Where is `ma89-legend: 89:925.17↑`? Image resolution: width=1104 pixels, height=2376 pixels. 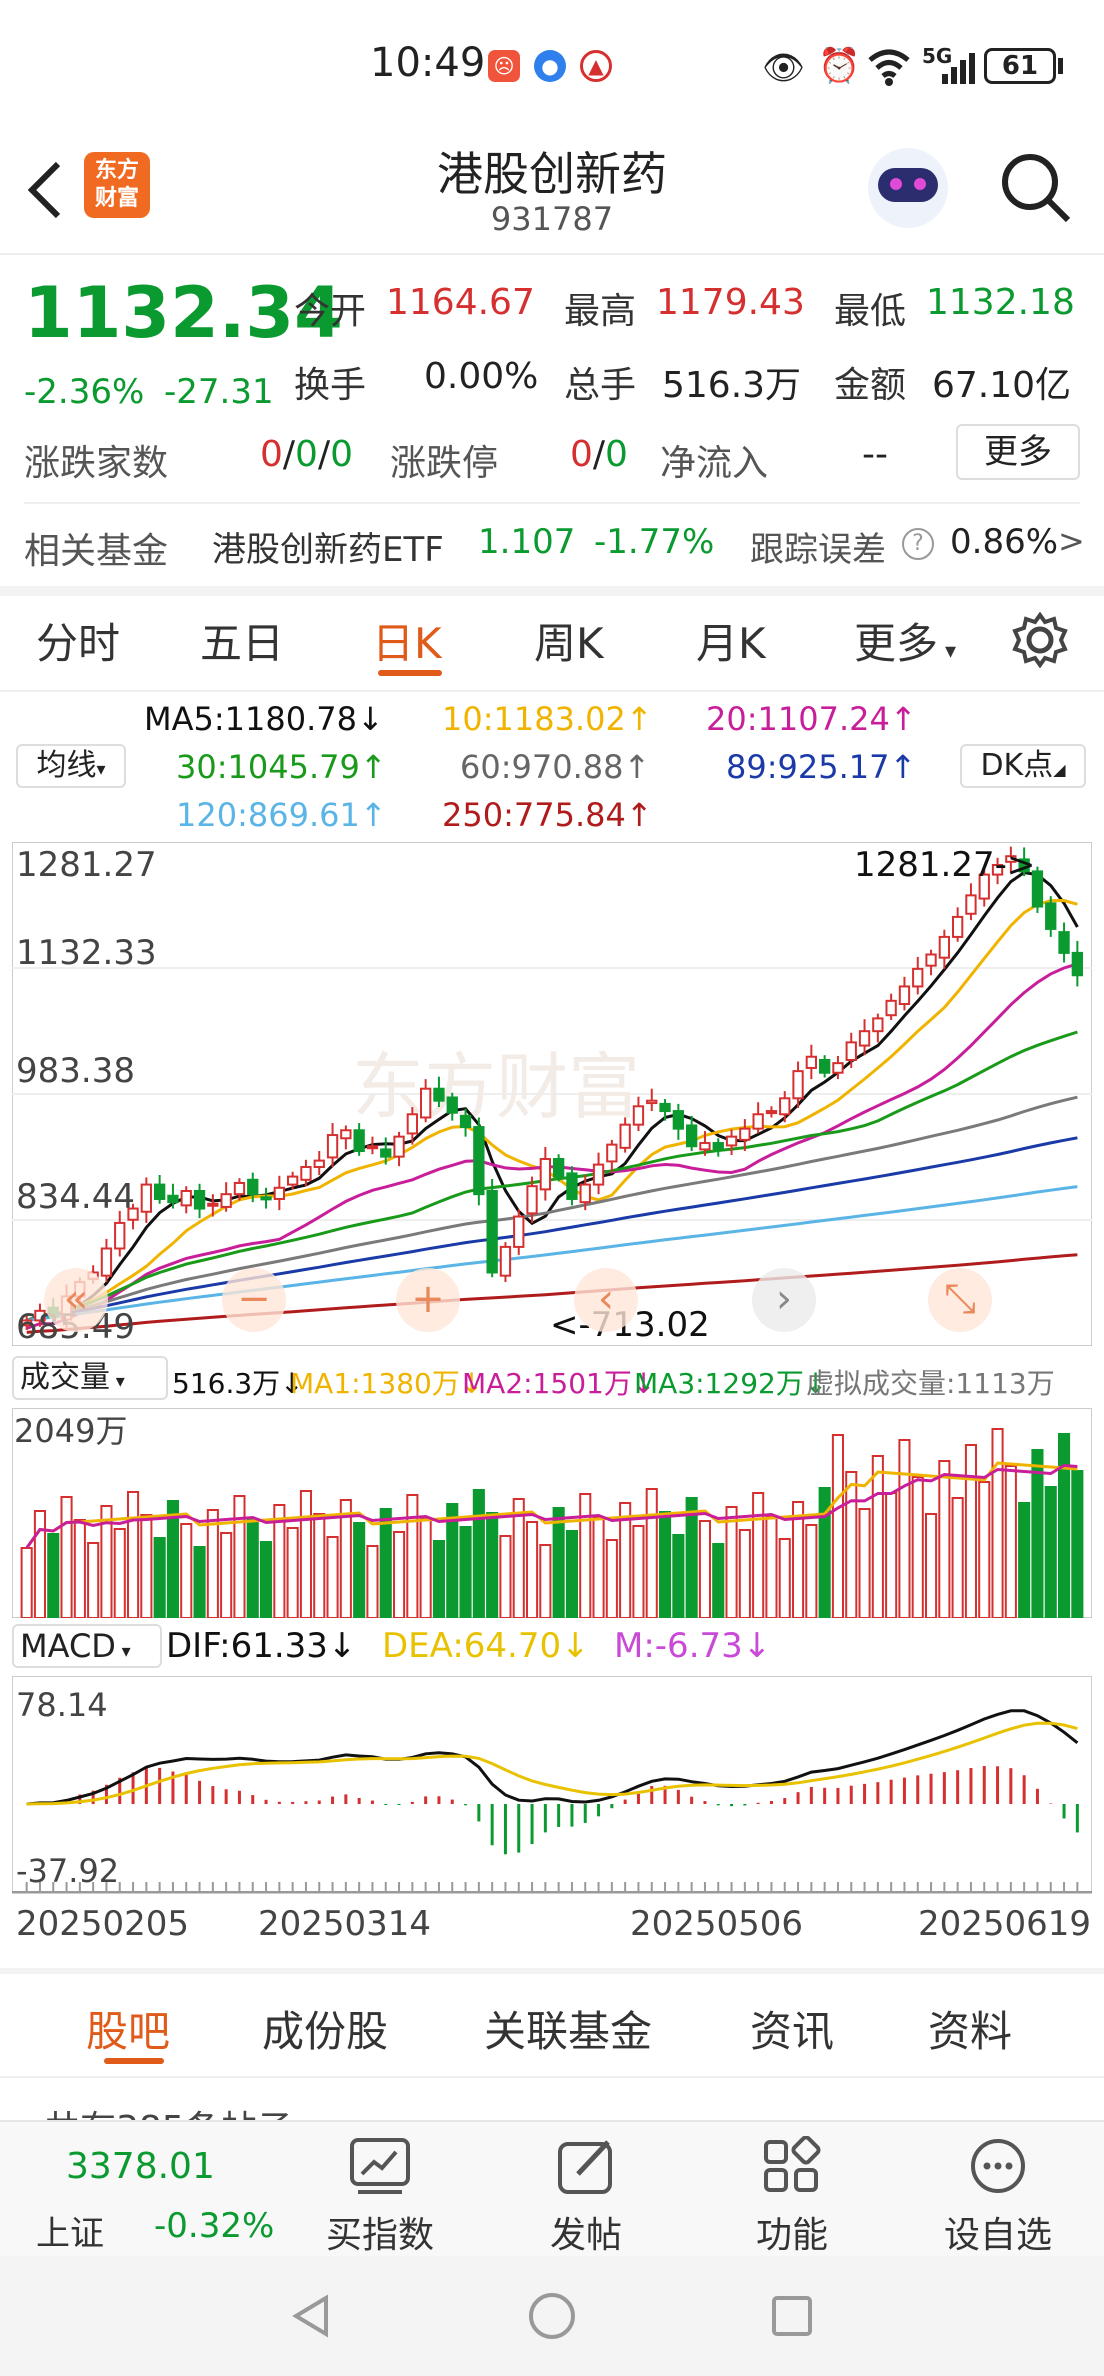 ma89-legend: 89:925.17↑ is located at coordinates (821, 767).